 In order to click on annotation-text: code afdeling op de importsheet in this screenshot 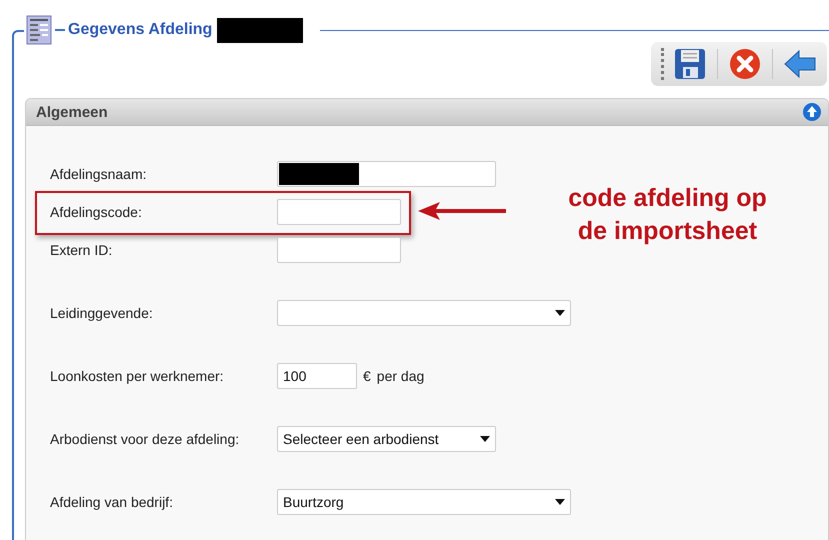, I will do `click(667, 215)`.